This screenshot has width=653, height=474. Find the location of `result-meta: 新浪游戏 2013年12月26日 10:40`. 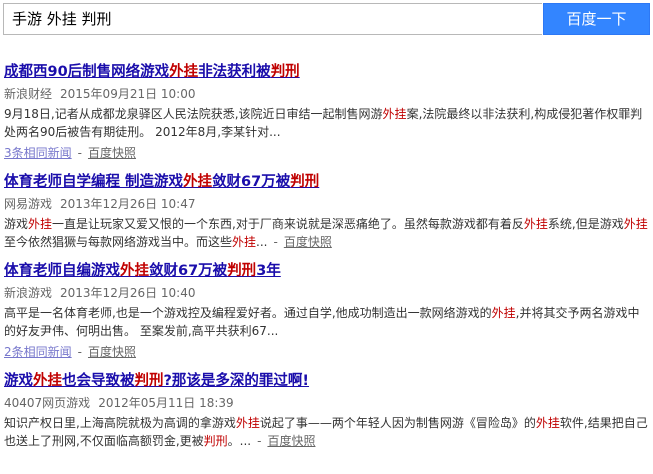

result-meta: 新浪游戏 2013年12月26日 10:40 is located at coordinates (327, 293).